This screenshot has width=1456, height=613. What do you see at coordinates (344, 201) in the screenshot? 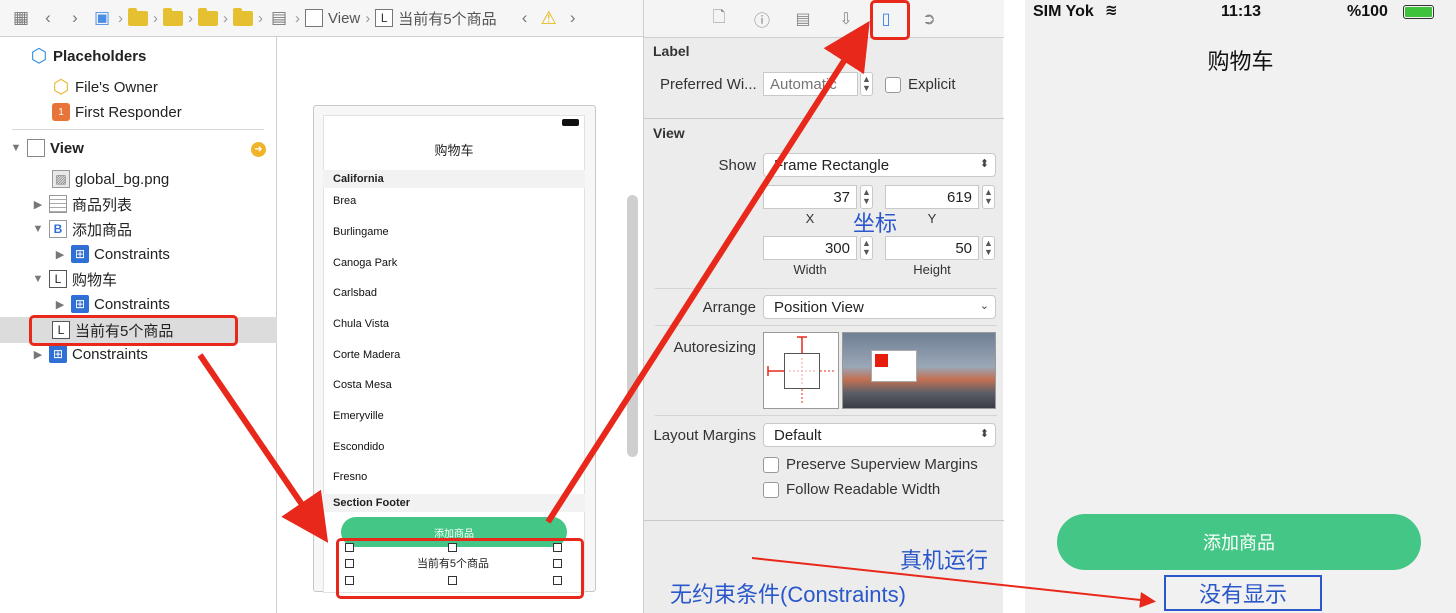
I see `table-cell: Brea` at bounding box center [344, 201].